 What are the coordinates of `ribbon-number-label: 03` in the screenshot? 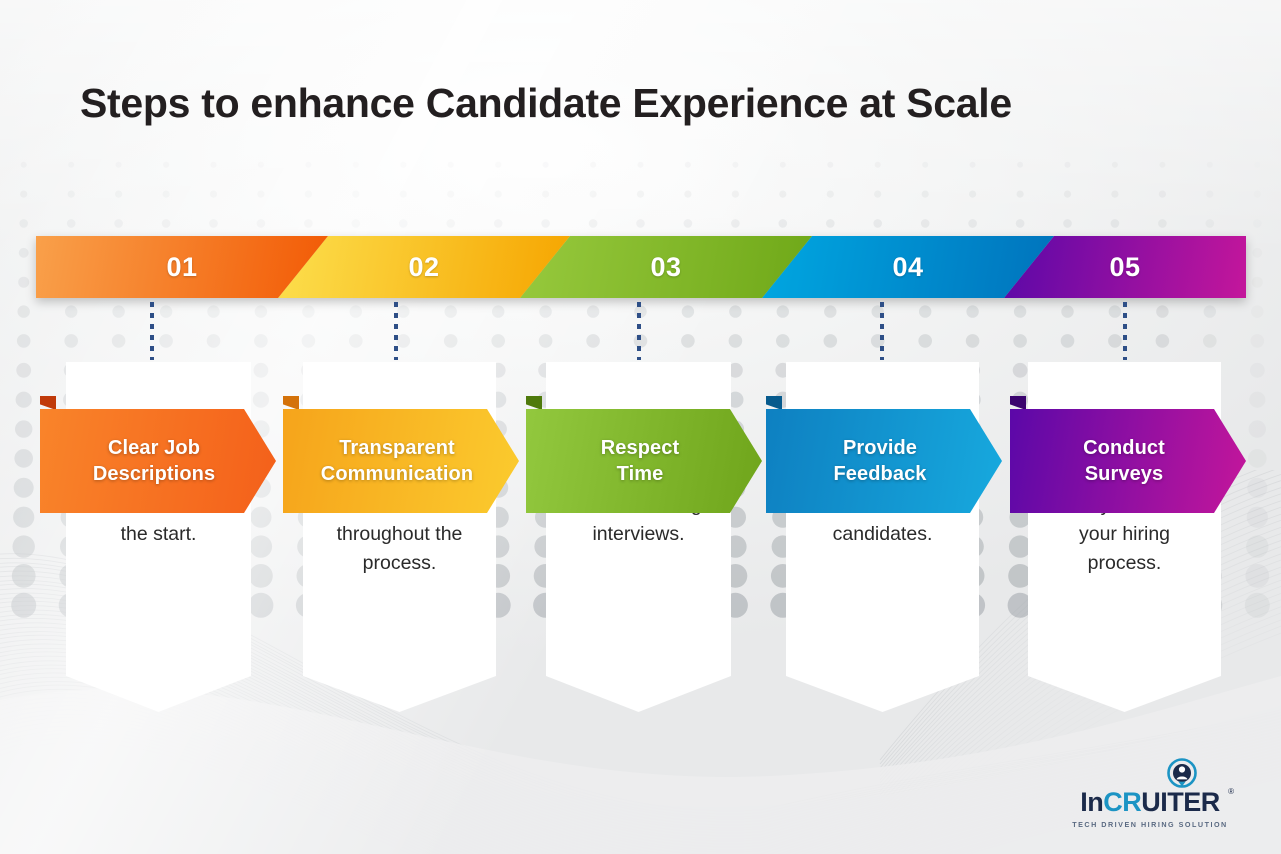 It's located at (666, 266).